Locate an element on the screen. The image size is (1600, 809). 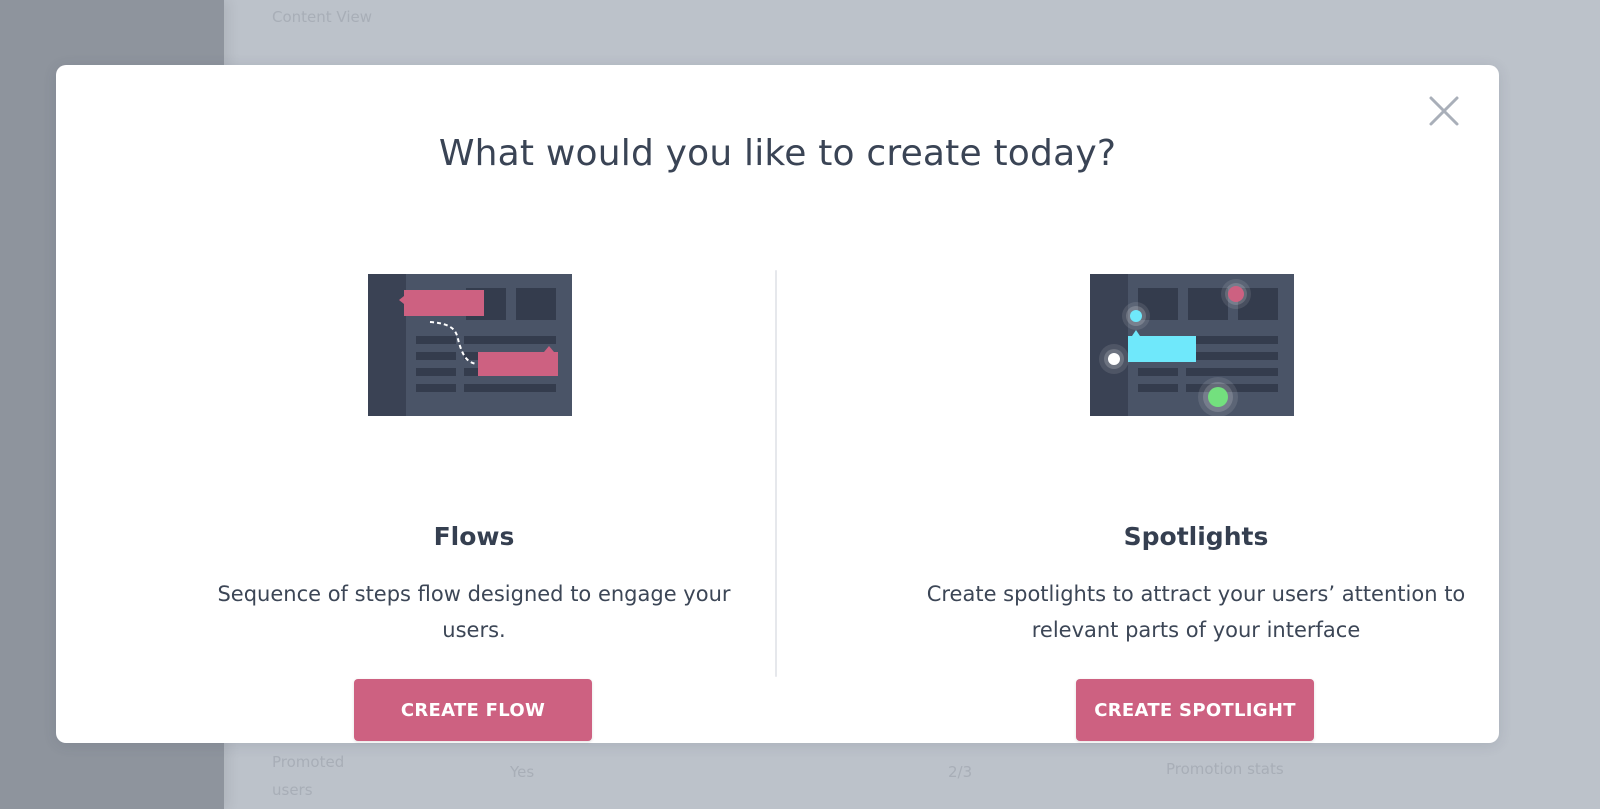
close-icon is located at coordinates (1444, 111).